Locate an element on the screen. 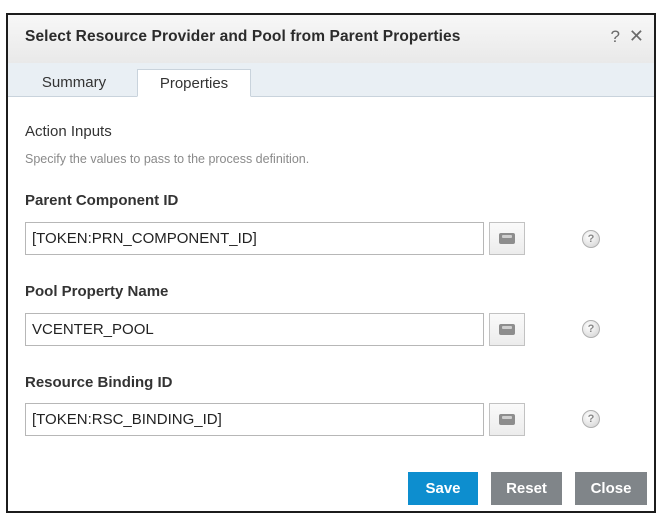 Image resolution: width=662 pixels, height=517 pixels. pool-property-name-selector-button is located at coordinates (507, 329).